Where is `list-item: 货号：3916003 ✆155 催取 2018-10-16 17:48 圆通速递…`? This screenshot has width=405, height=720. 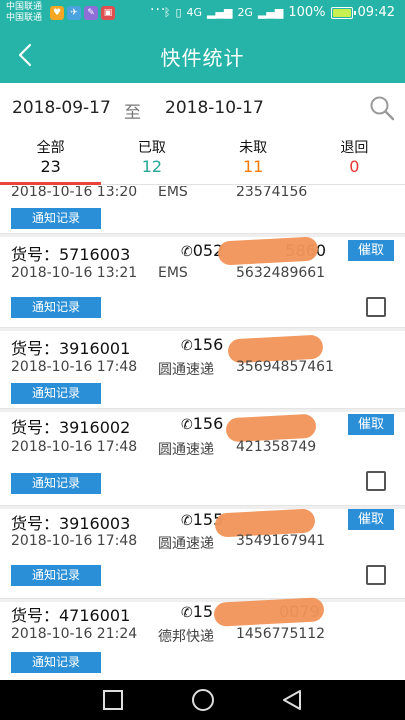 list-item: 货号：3916003 ✆155 催取 2018-10-16 17:48 圆通速递… is located at coordinates (202, 553).